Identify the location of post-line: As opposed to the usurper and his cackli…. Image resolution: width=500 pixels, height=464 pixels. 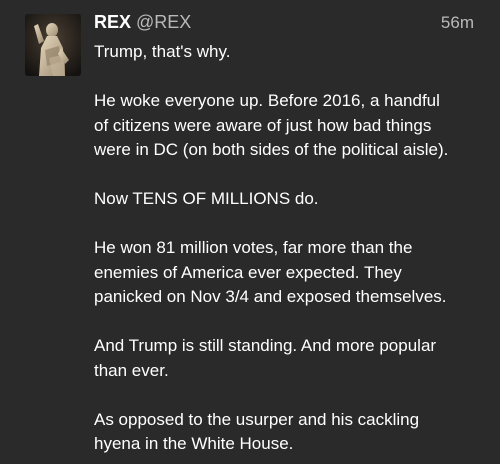
(257, 419).